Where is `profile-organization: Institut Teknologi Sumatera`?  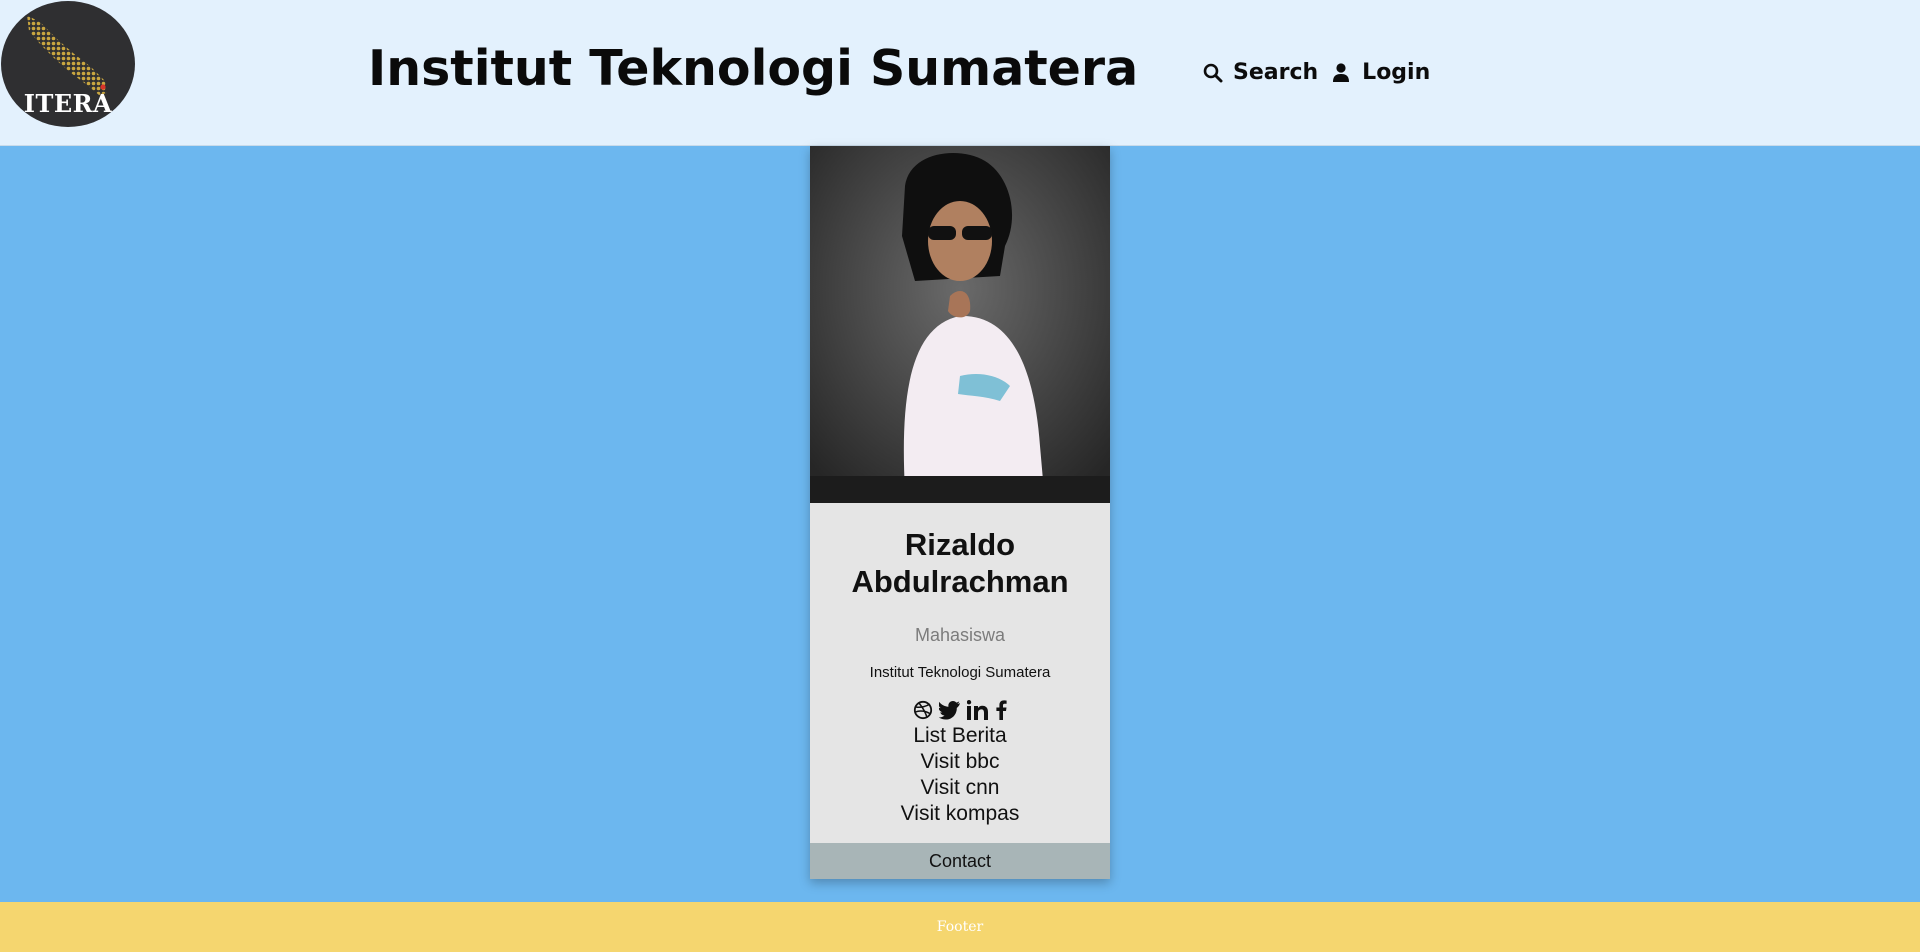 profile-organization: Institut Teknologi Sumatera is located at coordinates (960, 672).